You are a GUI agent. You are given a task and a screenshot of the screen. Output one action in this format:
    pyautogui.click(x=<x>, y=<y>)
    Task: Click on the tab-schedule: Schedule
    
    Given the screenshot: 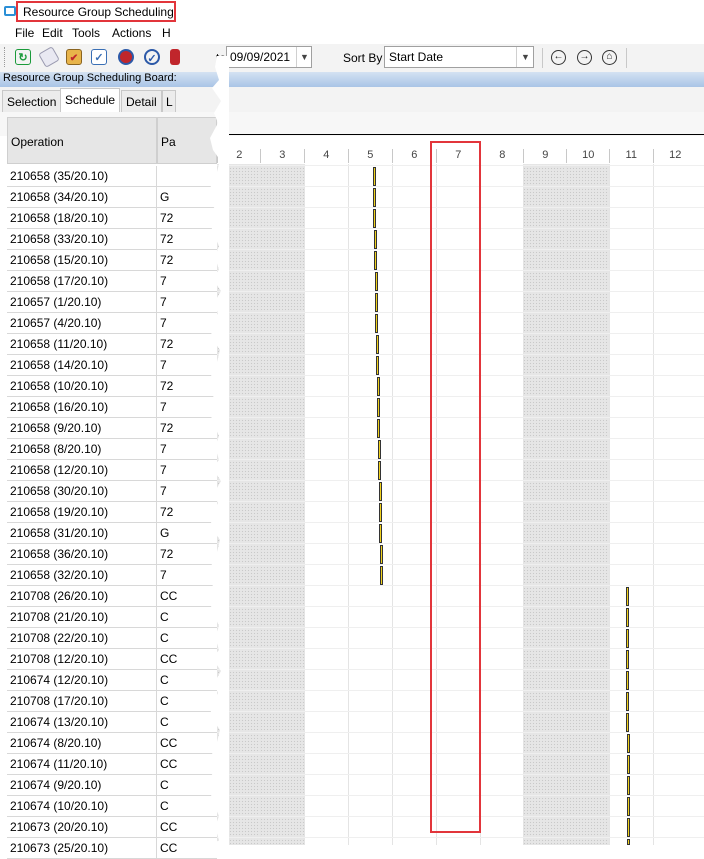 What is the action you would take?
    pyautogui.click(x=90, y=100)
    